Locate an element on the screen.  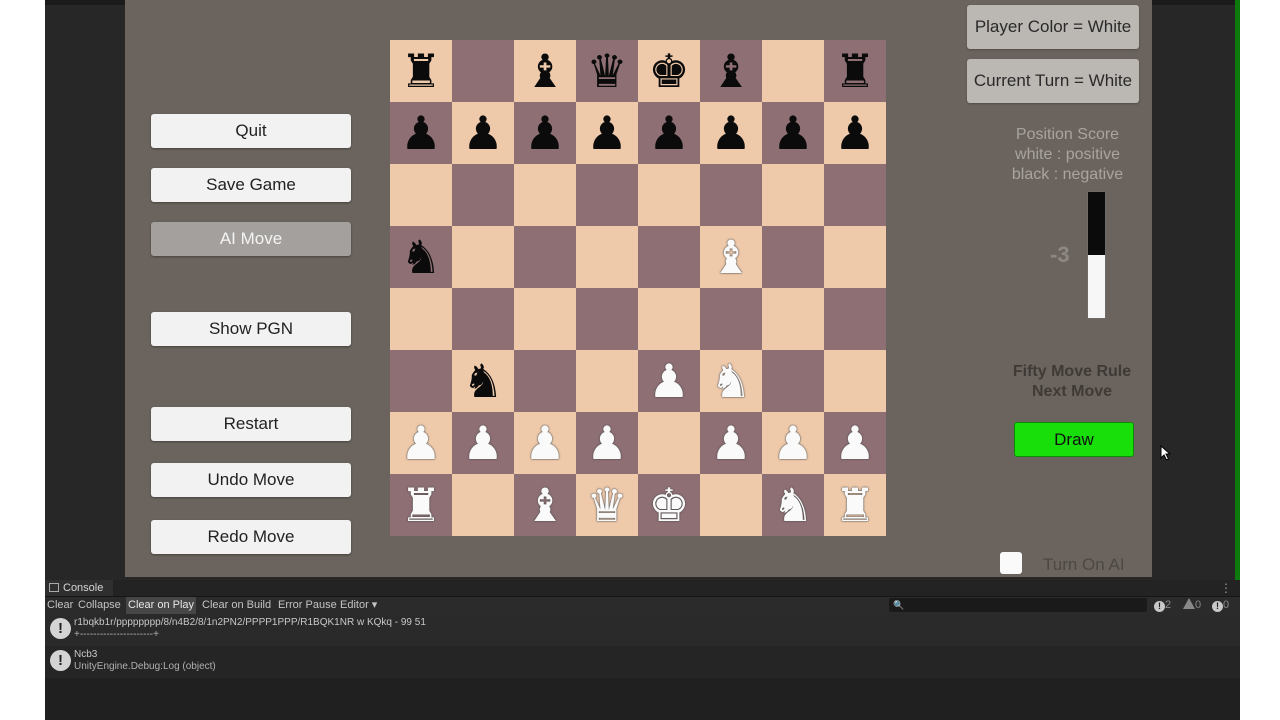
black-knight-icon: ♞ is located at coordinates (482, 381).